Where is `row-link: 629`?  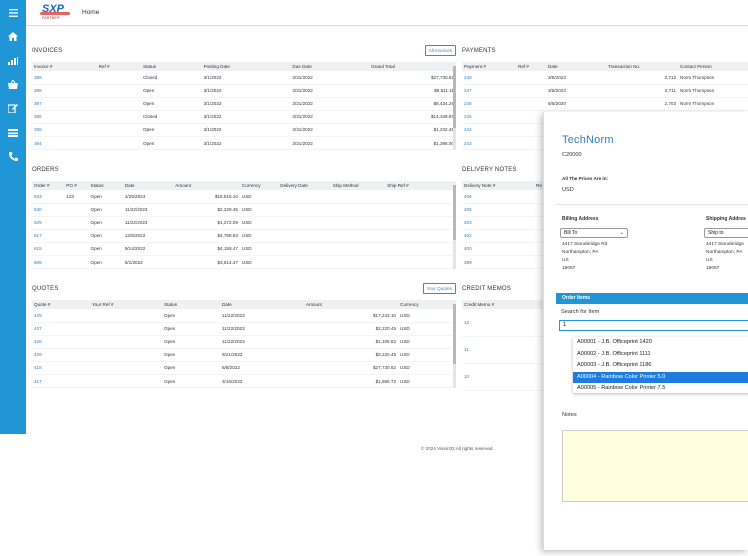
row-link: 629 is located at coordinates (48, 223).